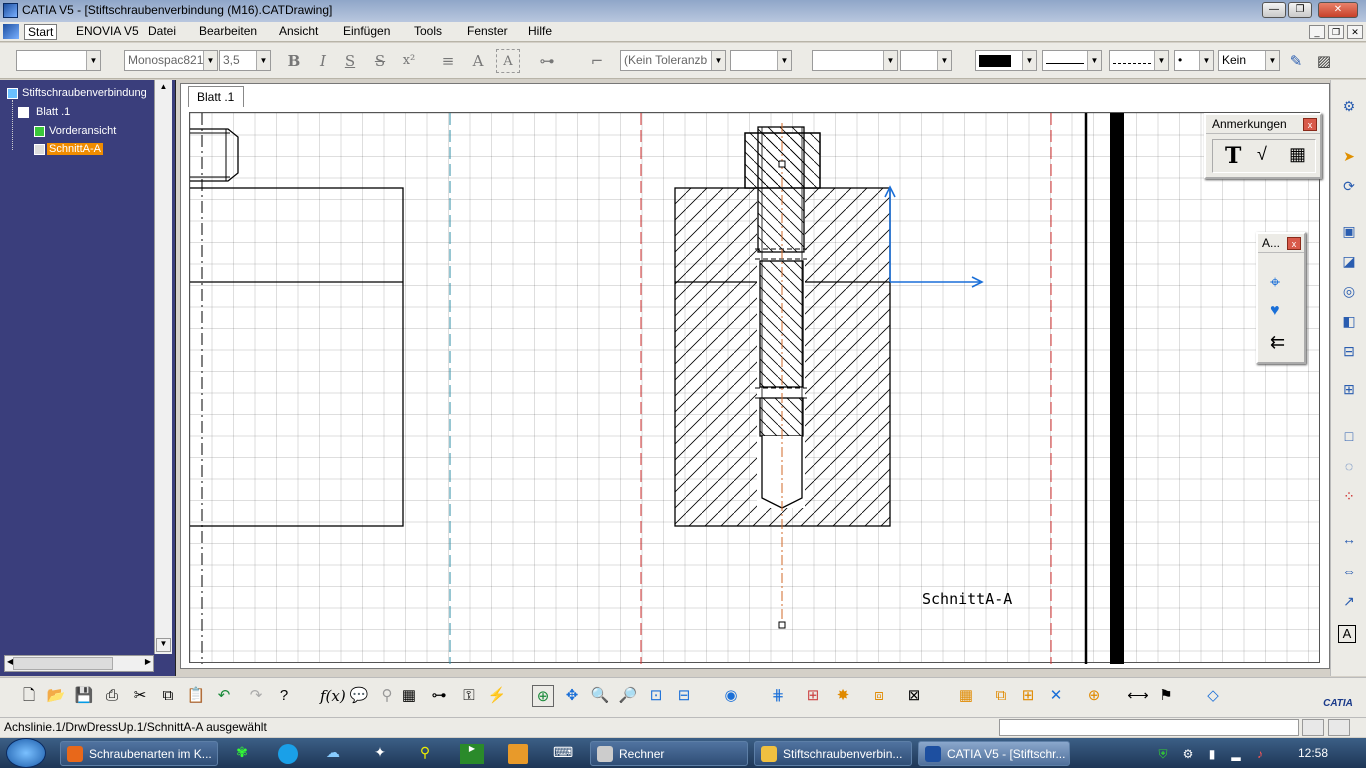 The image size is (1366, 768). What do you see at coordinates (196, 696) in the screenshot?
I see `paste-icon: 📋` at bounding box center [196, 696].